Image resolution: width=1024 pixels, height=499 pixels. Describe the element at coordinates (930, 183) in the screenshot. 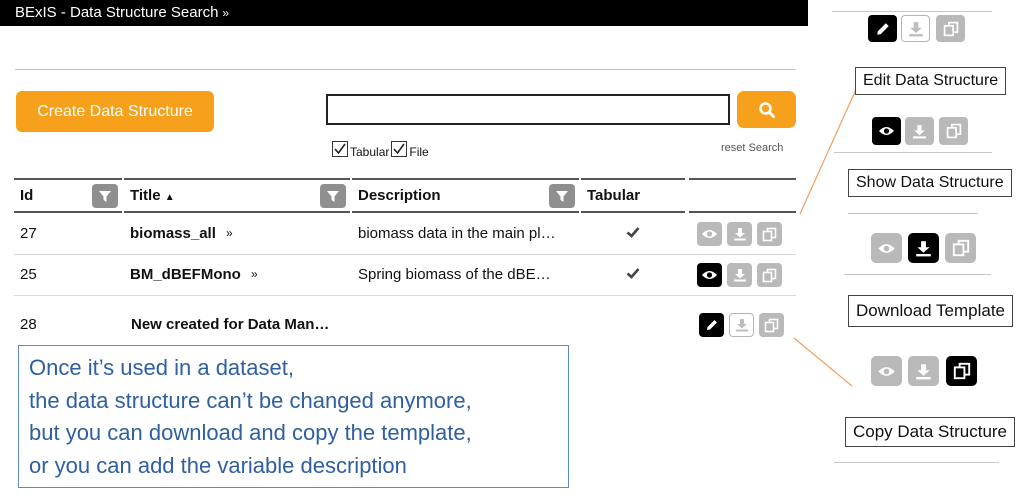

I see `show-data-structure-label: Show Data Structure` at that location.